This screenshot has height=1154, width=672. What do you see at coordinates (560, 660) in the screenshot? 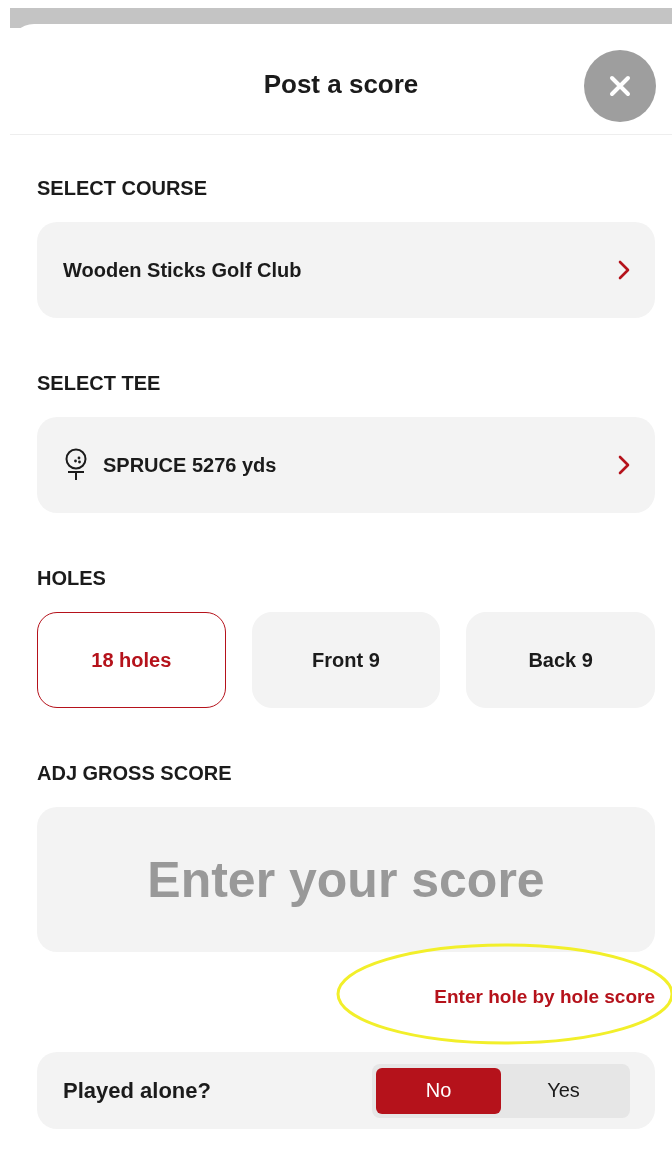
I see `holes-option: Back 9` at bounding box center [560, 660].